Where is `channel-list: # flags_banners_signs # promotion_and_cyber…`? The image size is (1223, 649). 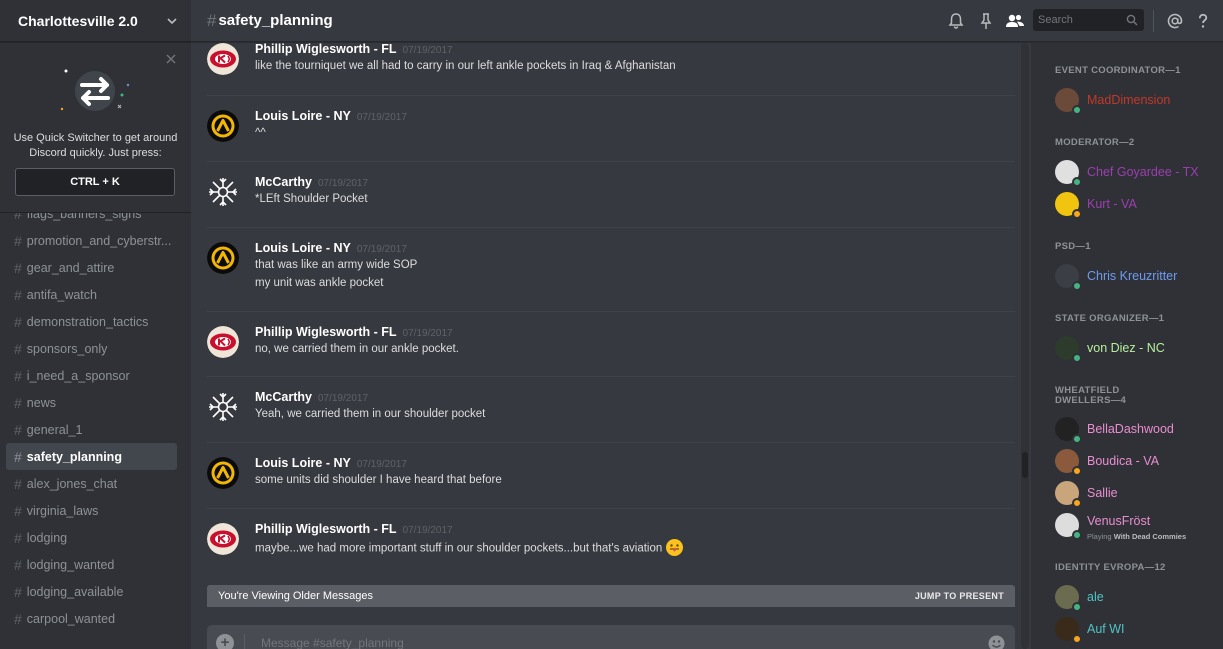 channel-list: # flags_banners_signs # promotion_and_cyber… is located at coordinates (95, 416).